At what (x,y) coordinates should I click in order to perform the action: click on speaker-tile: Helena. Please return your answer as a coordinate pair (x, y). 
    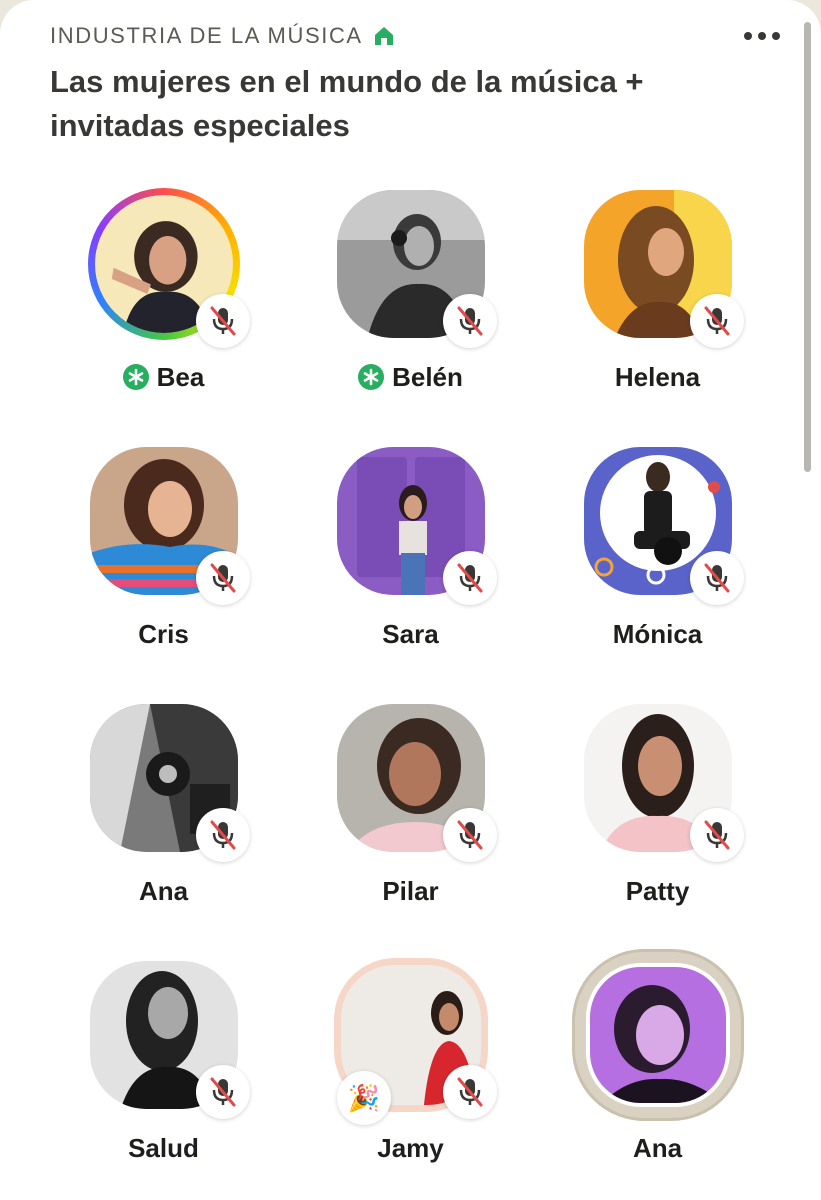
    Looking at the image, I should click on (657, 310).